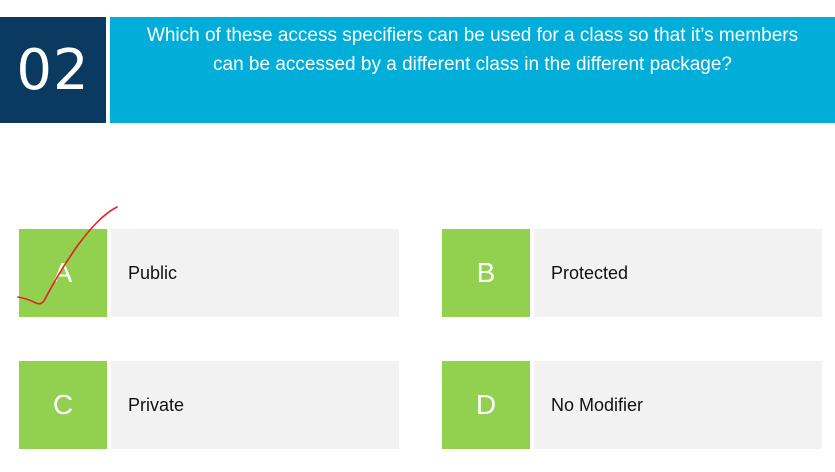 This screenshot has width=835, height=472. I want to click on option-c: C Private, so click(209, 405).